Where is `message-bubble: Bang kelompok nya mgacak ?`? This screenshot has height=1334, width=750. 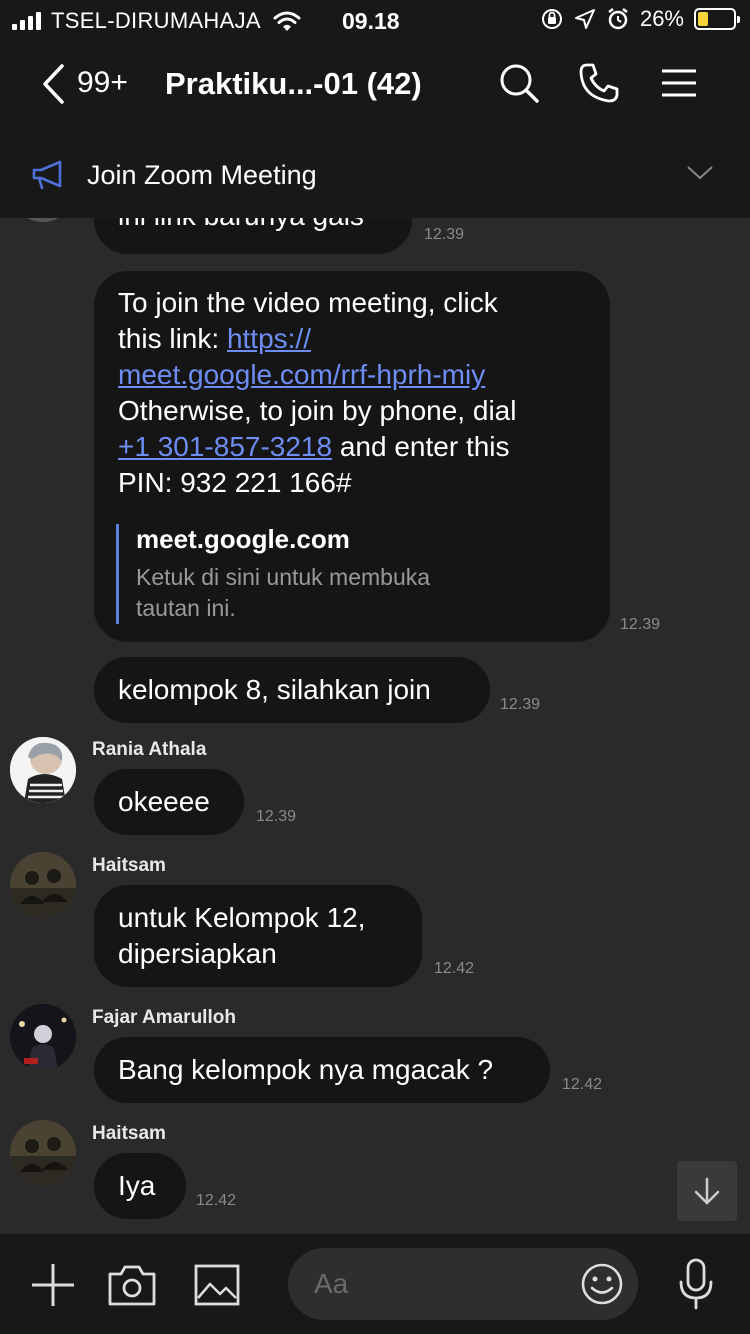 message-bubble: Bang kelompok nya mgacak ? is located at coordinates (322, 1070).